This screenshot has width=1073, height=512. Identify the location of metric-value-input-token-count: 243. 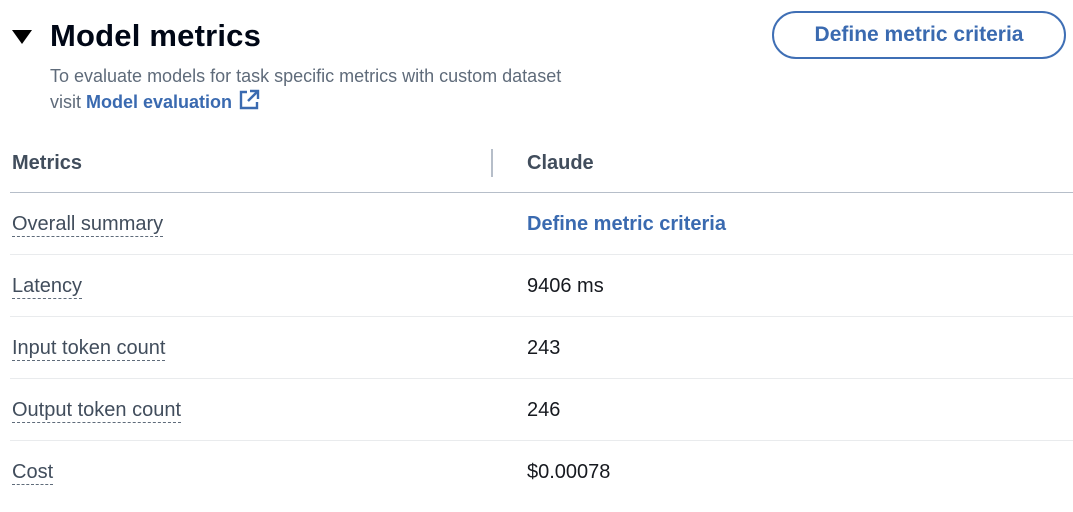
(544, 348).